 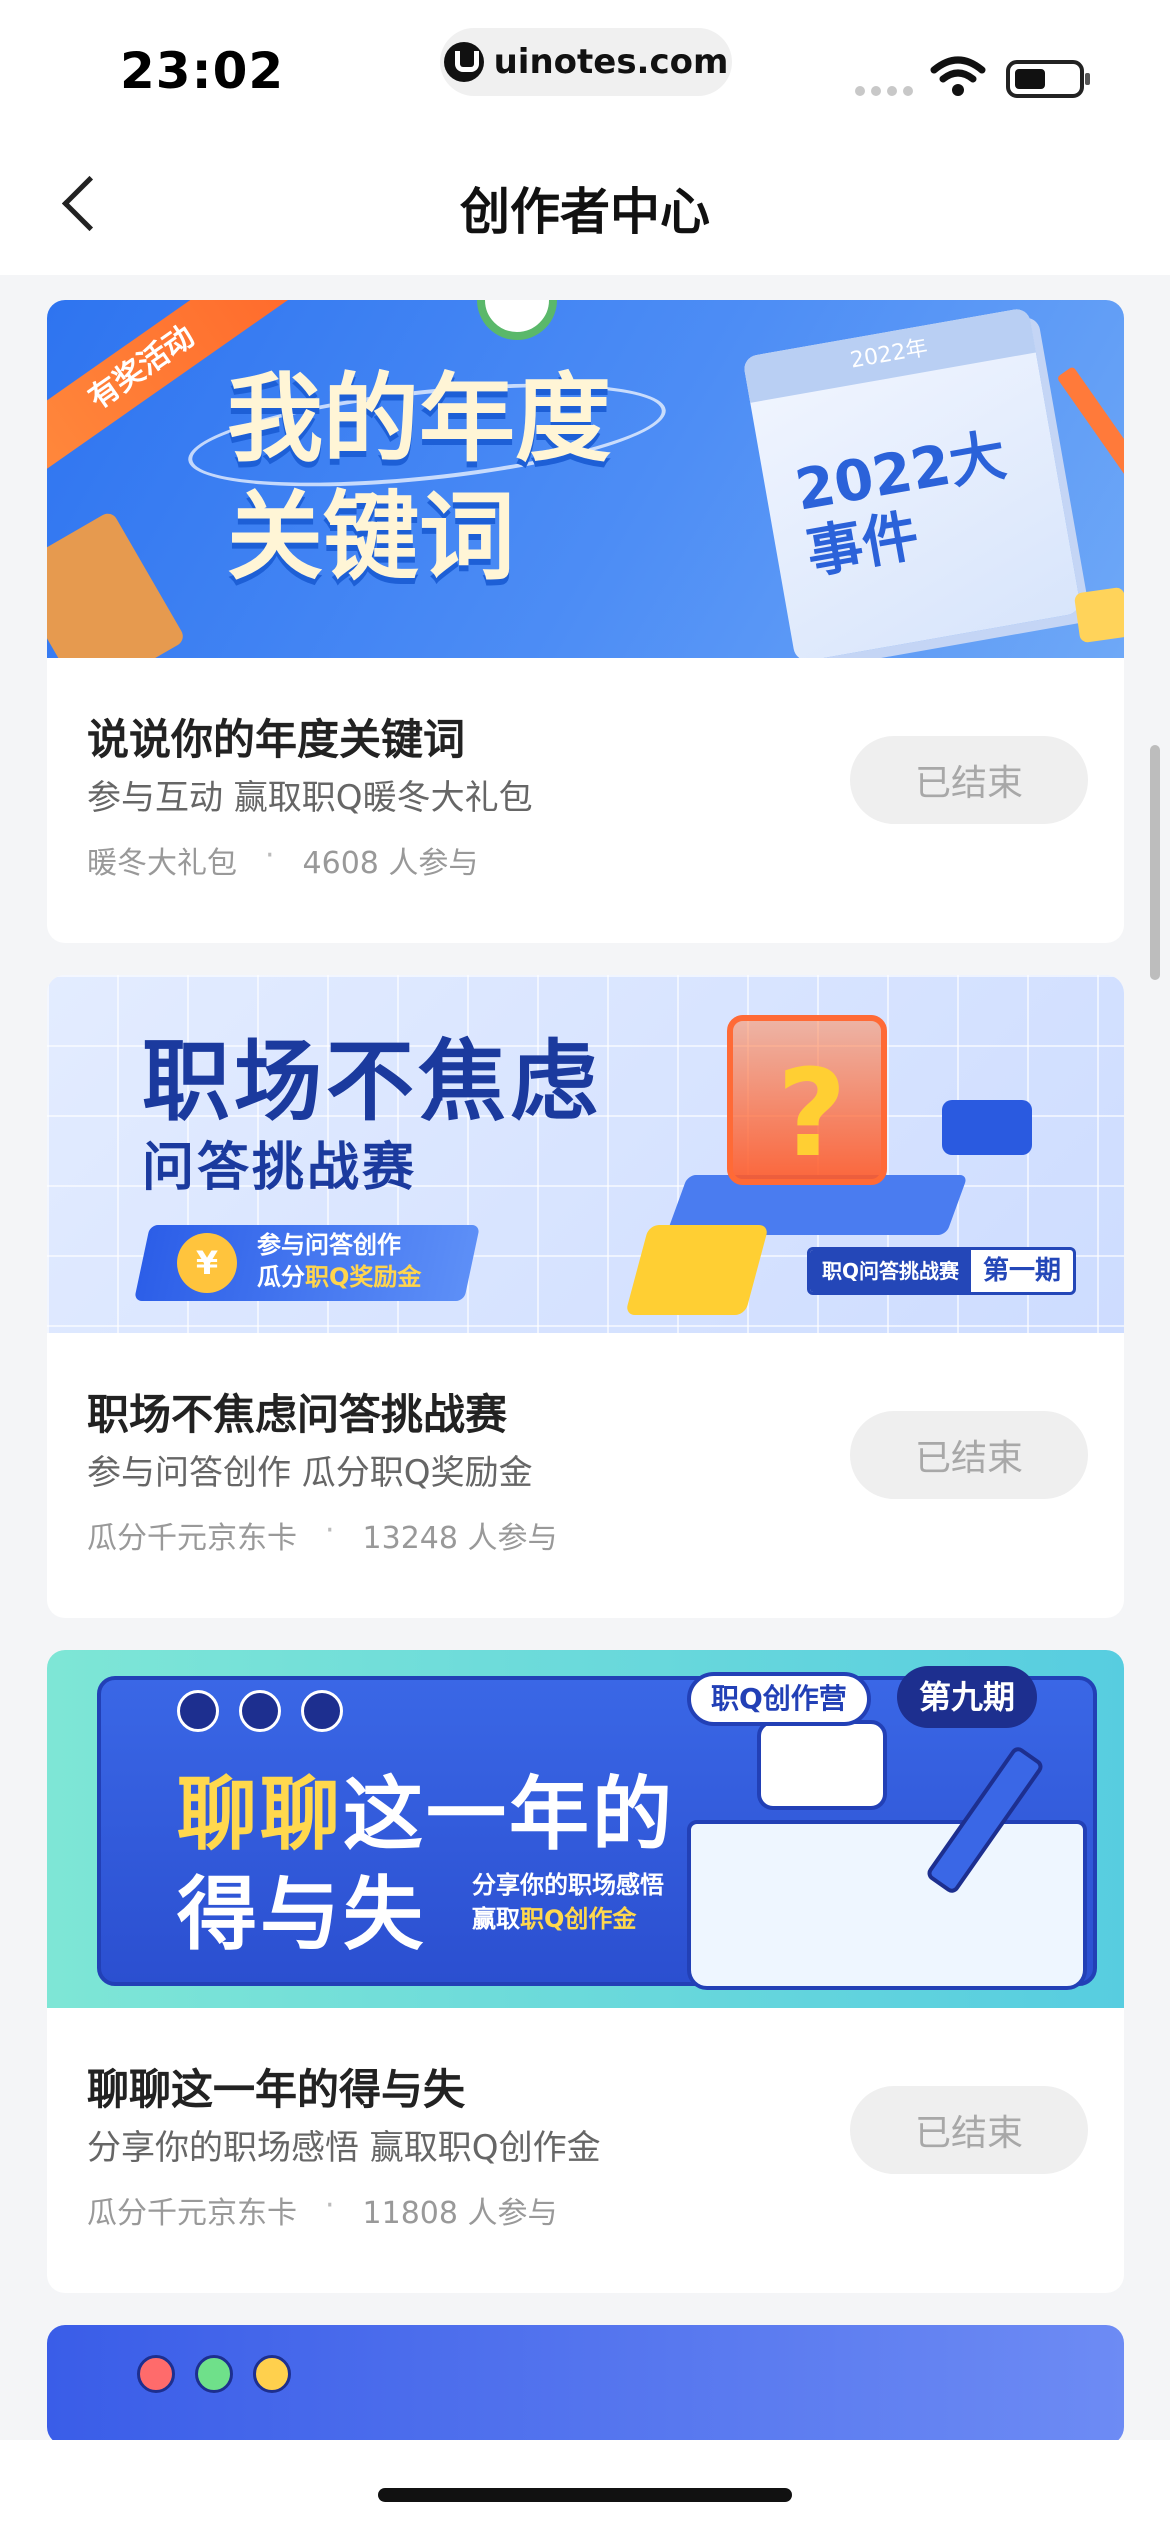 What do you see at coordinates (322, 1535) in the screenshot?
I see `card-meta: 瓜分千元京东卡 · 13248 人参与` at bounding box center [322, 1535].